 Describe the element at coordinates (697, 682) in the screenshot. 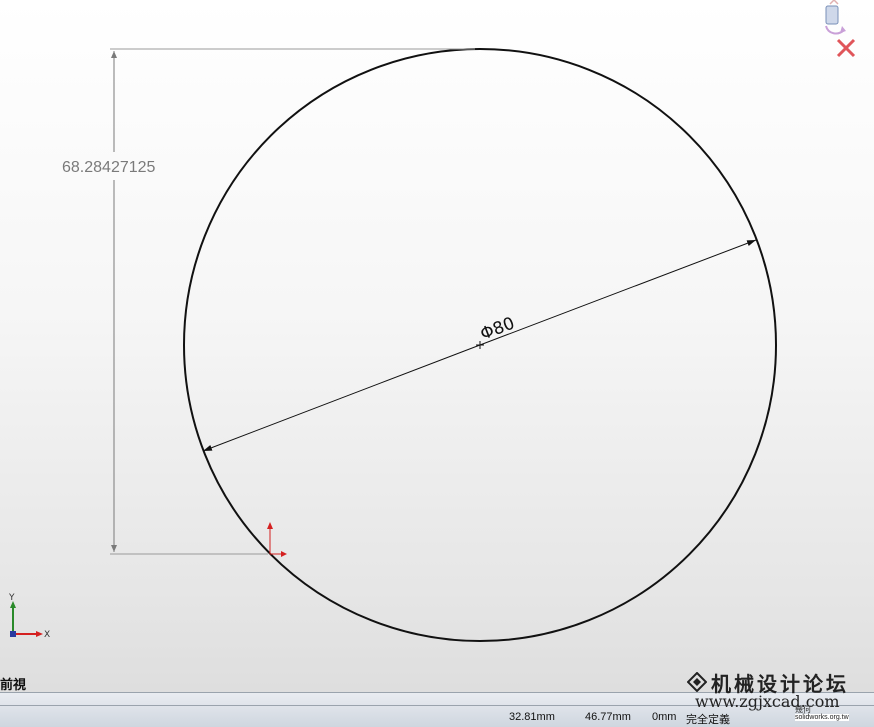

I see `diamond-logo-icon` at that location.